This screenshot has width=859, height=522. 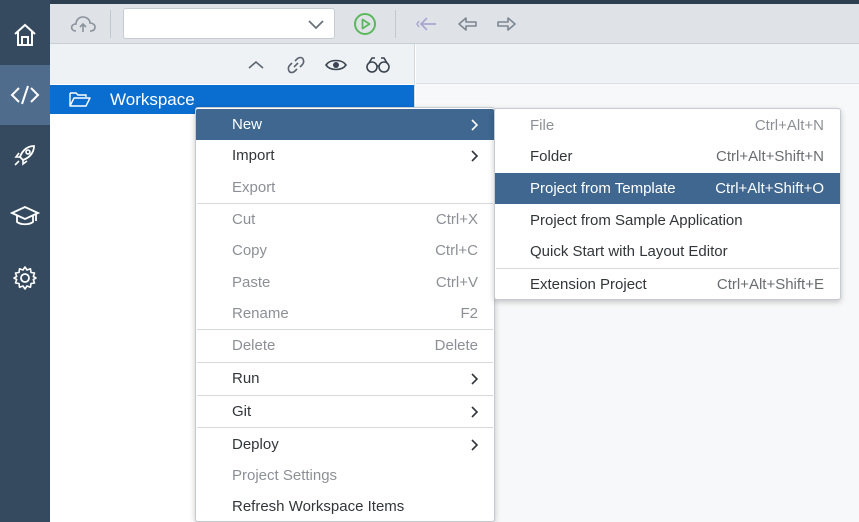 I want to click on navigate-last-edit-icon, so click(x=426, y=24).